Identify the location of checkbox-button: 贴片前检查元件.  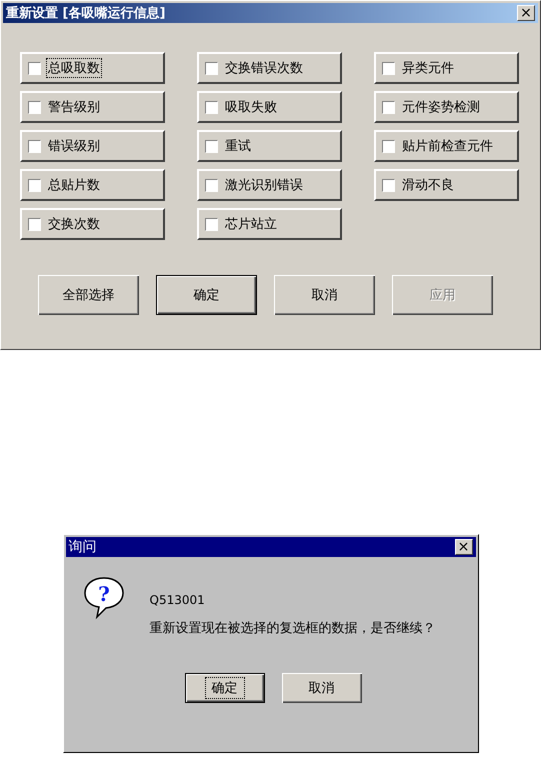
(446, 146).